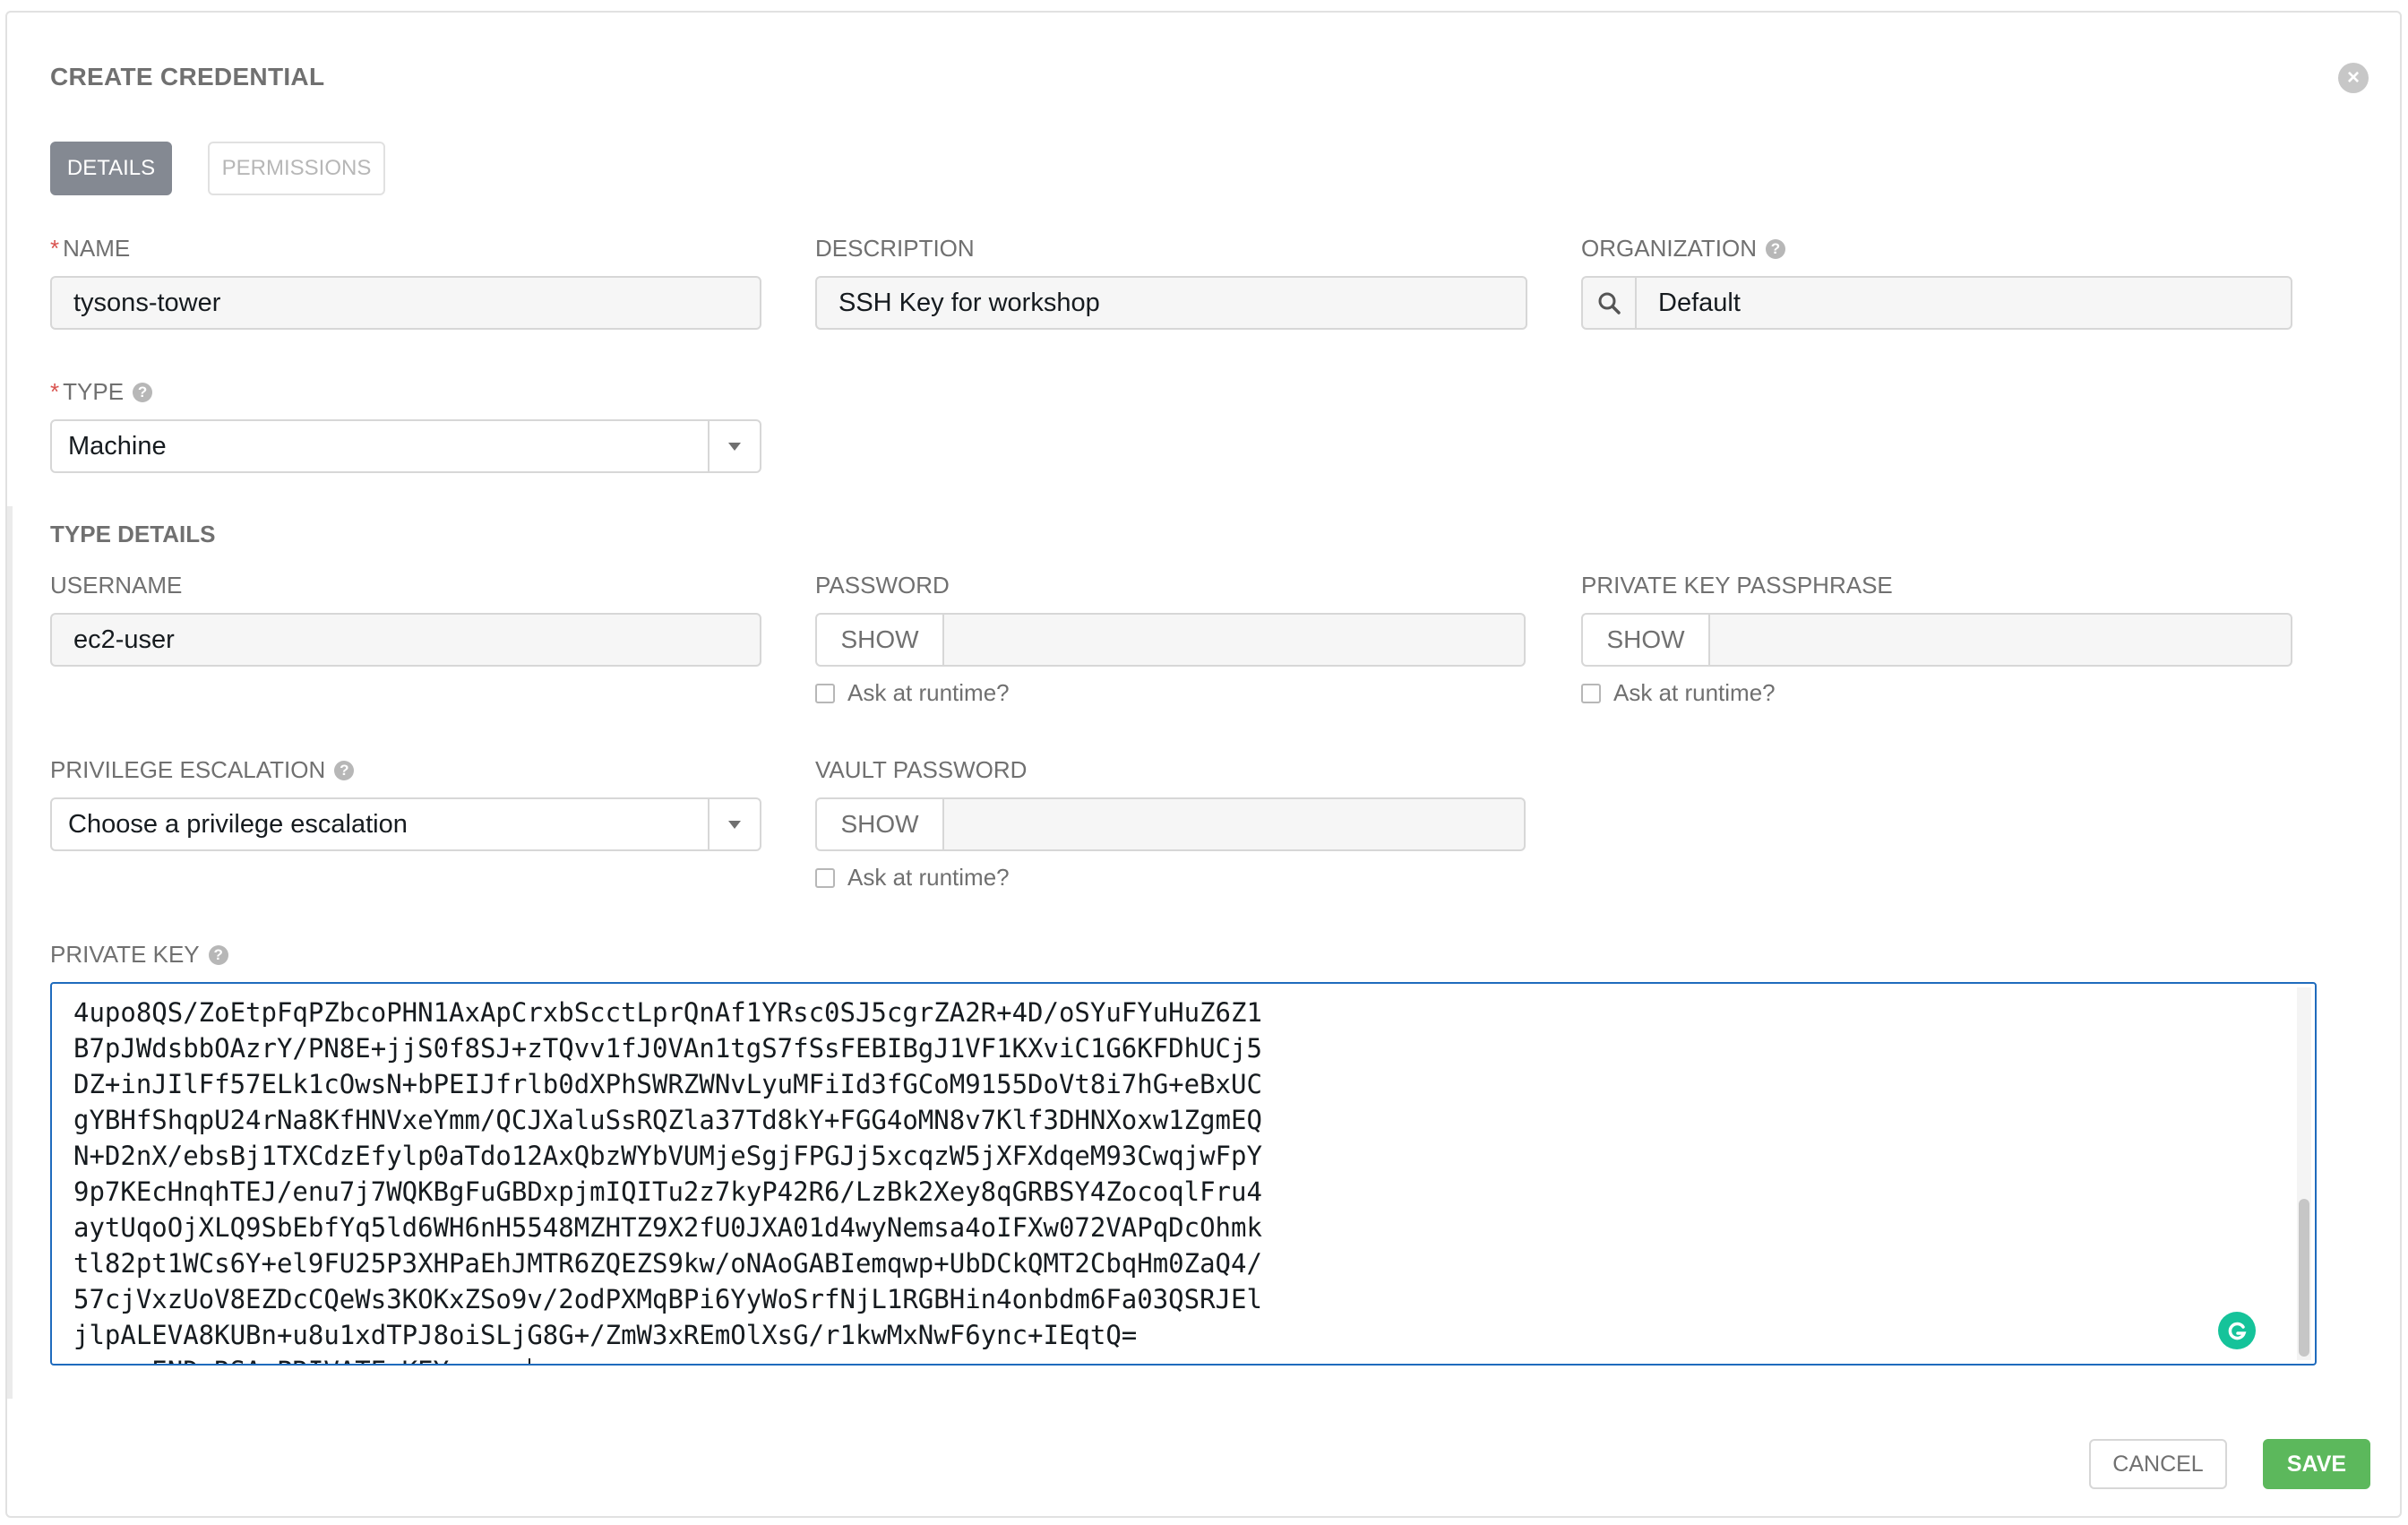 This screenshot has width=2408, height=1525. Describe the element at coordinates (1699, 302) in the screenshot. I see `organization-value: Default` at that location.